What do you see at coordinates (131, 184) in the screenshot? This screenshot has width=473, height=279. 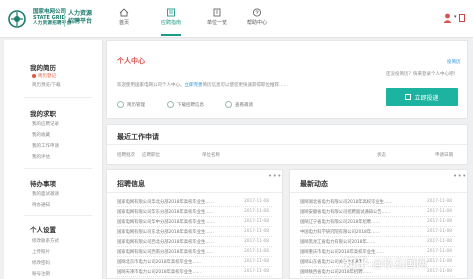 I see `recruitment-title: 招聘信息` at bounding box center [131, 184].